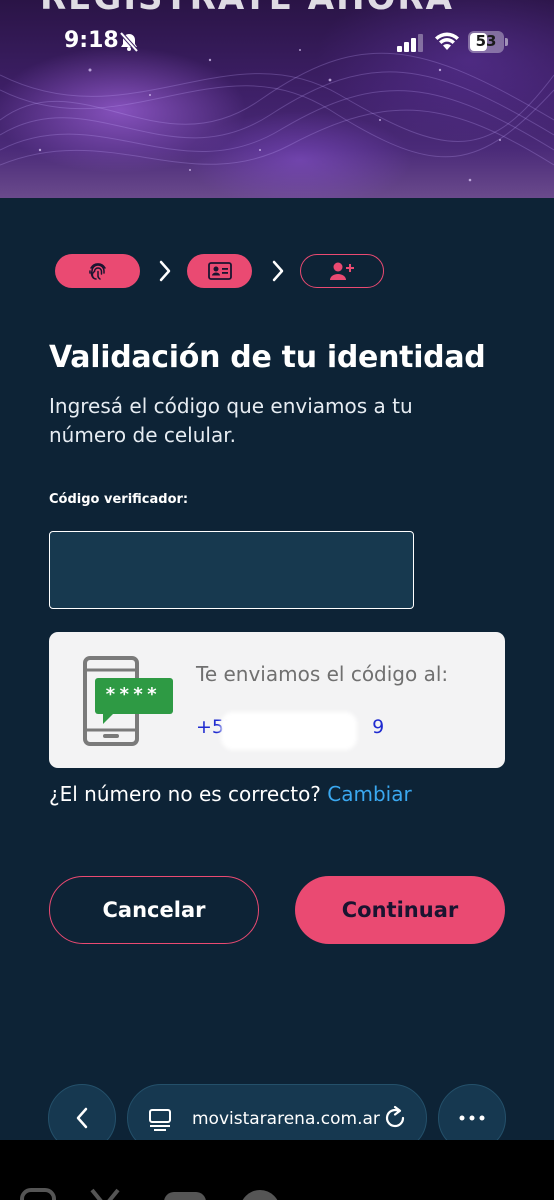 The width and height of the screenshot is (554, 1200). What do you see at coordinates (149, 1194) in the screenshot?
I see `social-icons-row` at bounding box center [149, 1194].